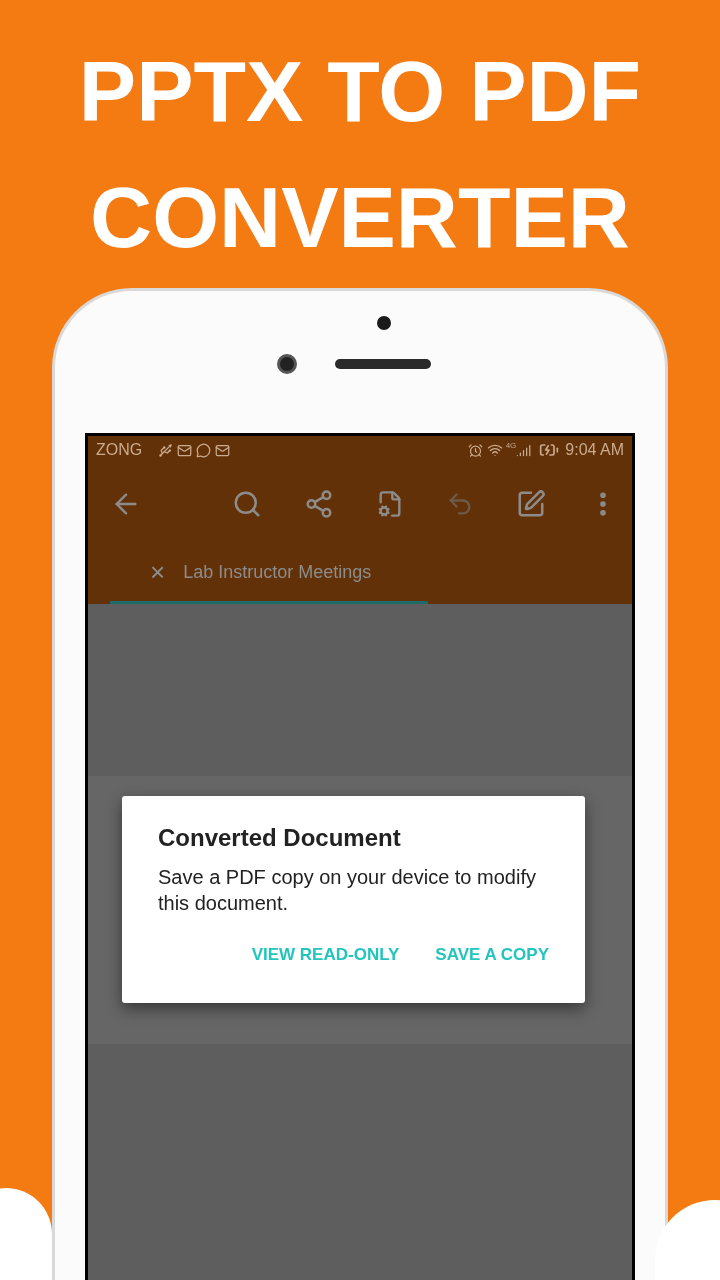 The width and height of the screenshot is (720, 1280). What do you see at coordinates (287, 364) in the screenshot?
I see `camera-icon` at bounding box center [287, 364].